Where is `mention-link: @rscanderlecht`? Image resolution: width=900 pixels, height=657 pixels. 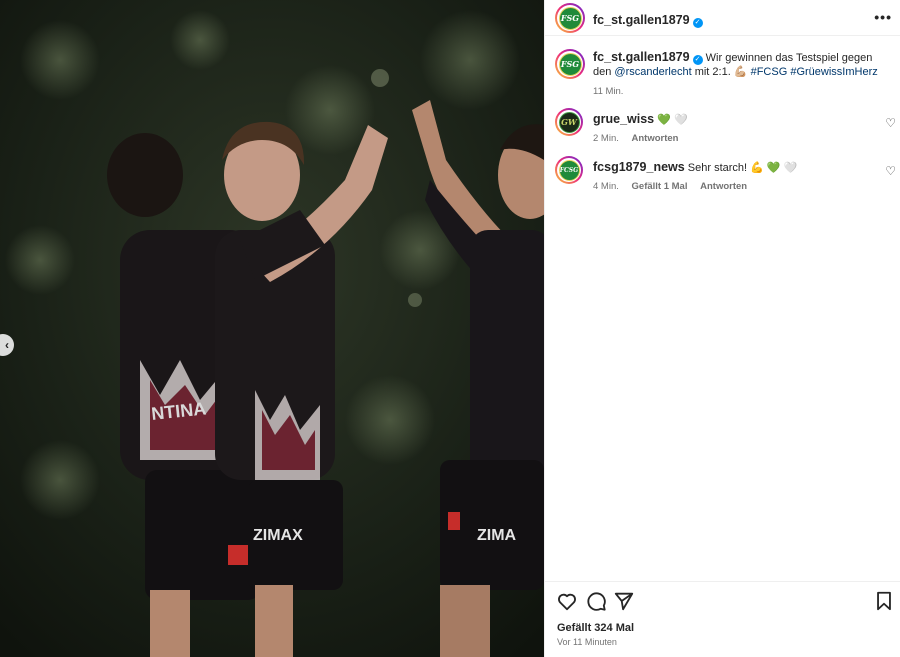
mention-link: @rscanderlecht is located at coordinates (652, 72).